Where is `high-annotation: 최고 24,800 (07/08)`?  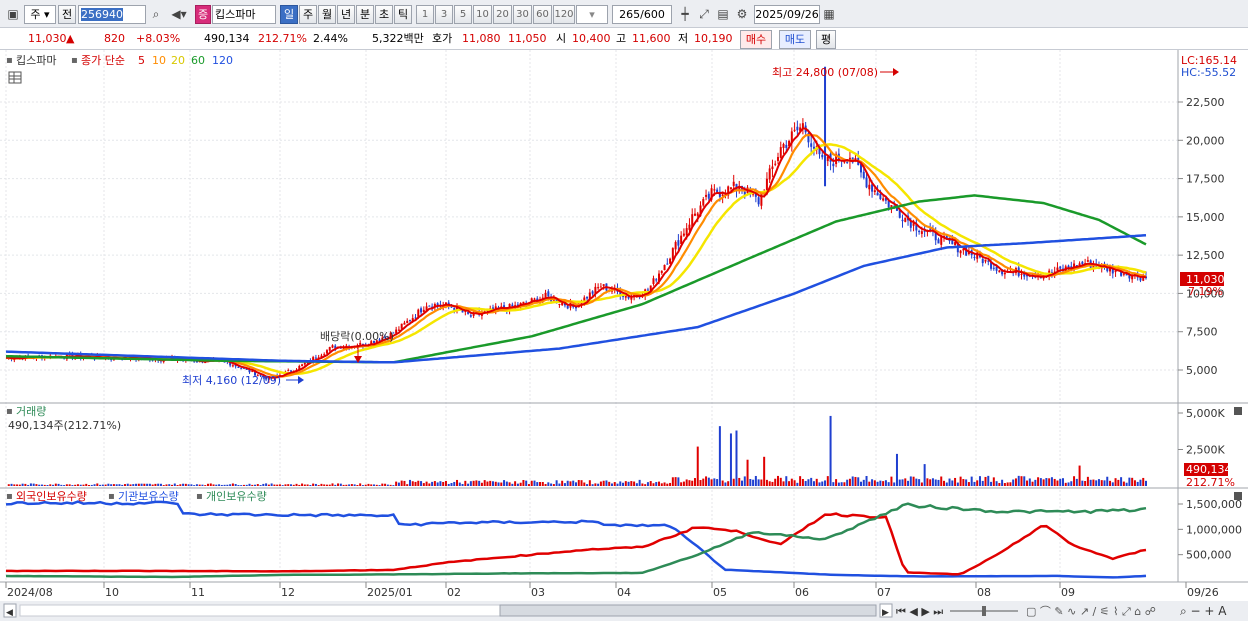 high-annotation: 최고 24,800 (07/08) is located at coordinates (825, 72).